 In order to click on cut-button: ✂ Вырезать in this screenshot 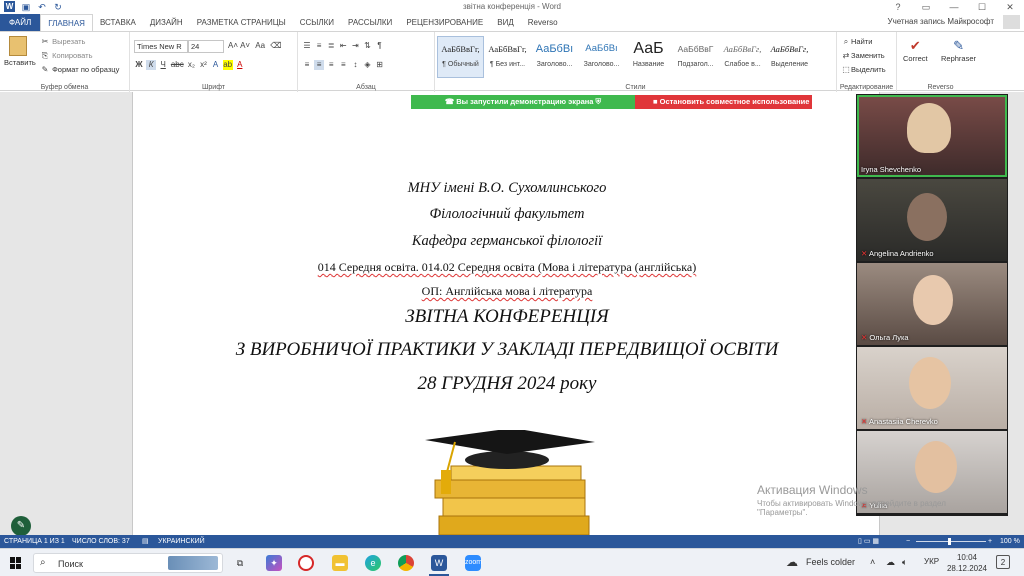, I will do `click(63, 42)`.